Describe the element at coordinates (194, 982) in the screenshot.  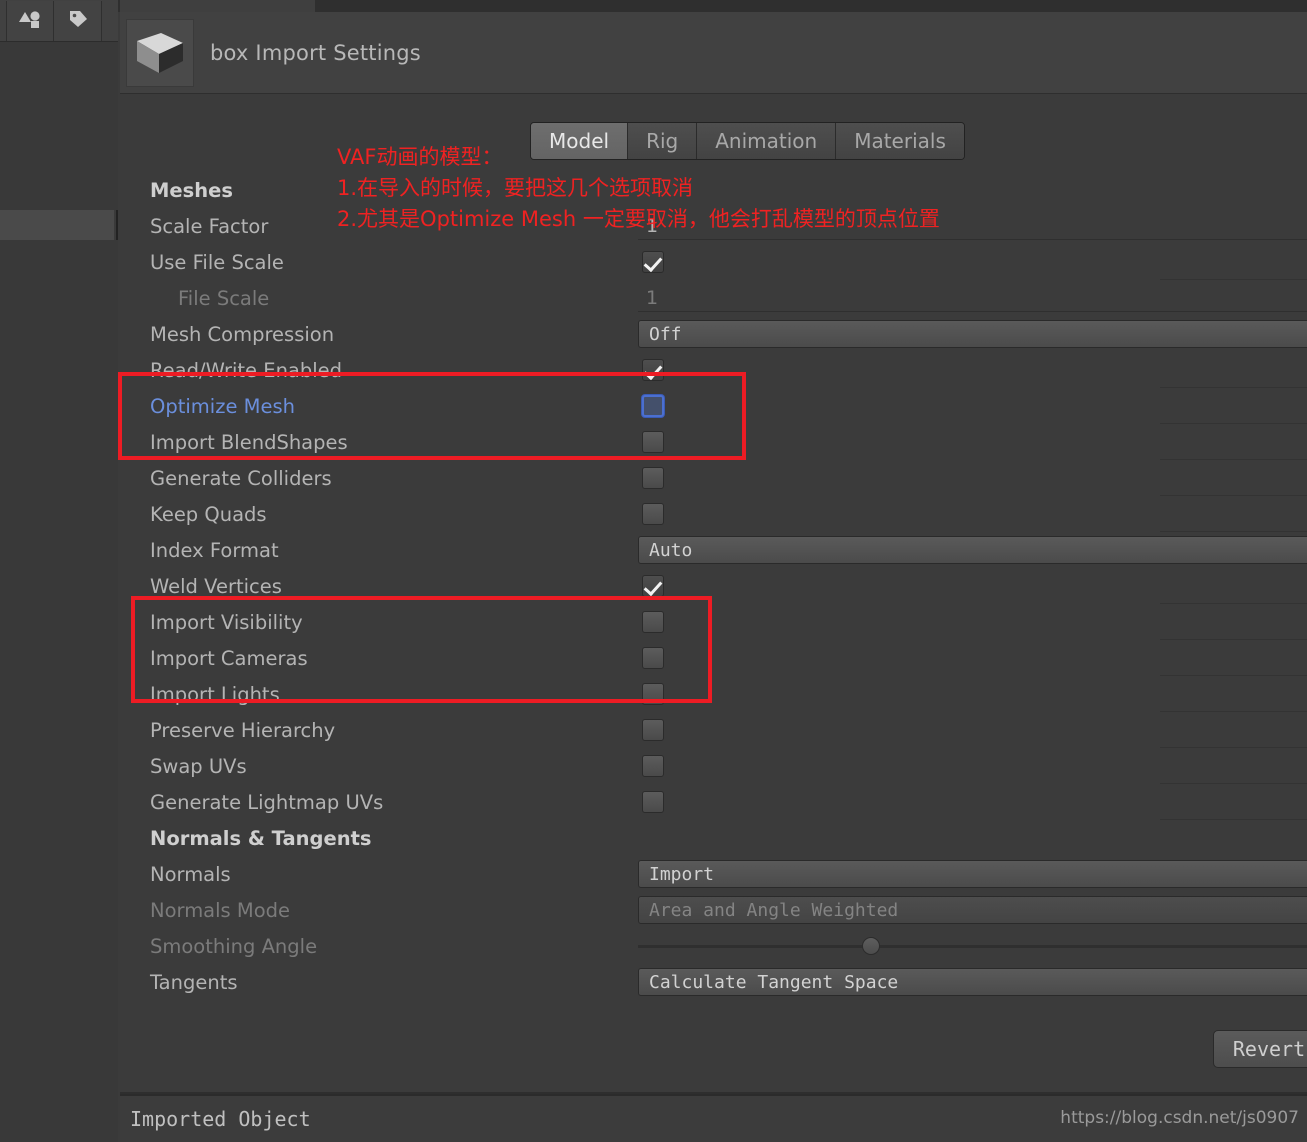
I see `property-label: Tangents` at that location.